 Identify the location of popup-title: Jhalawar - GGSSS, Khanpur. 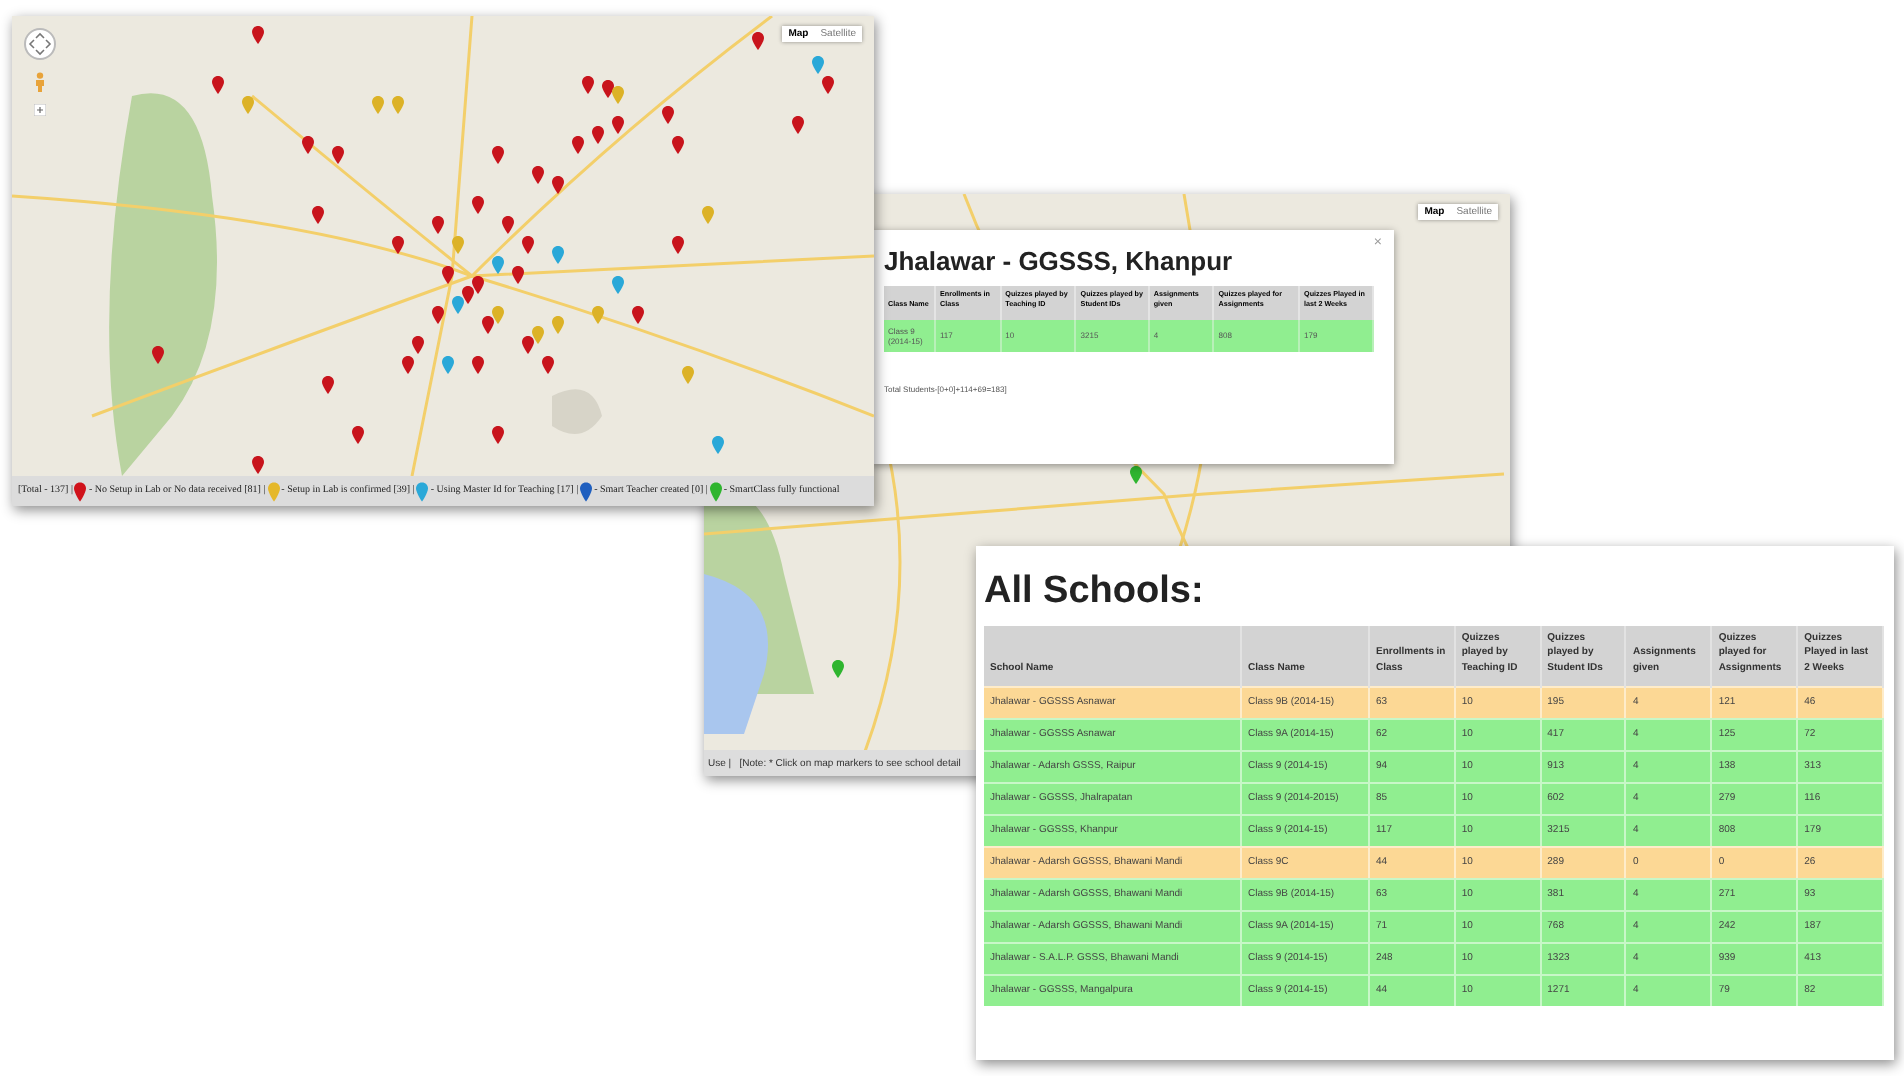
(1059, 261).